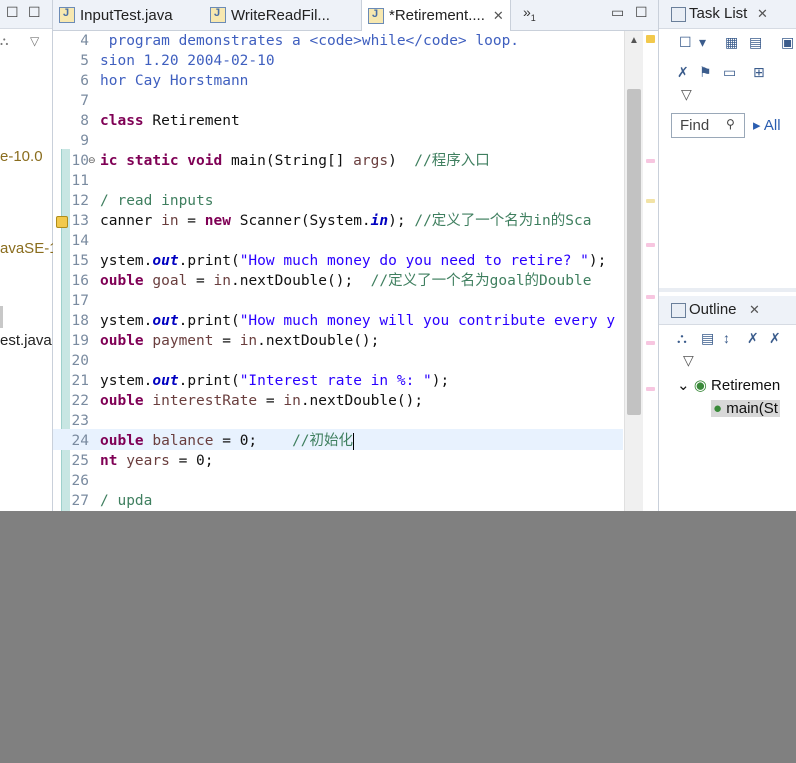  I want to click on synchronize-icon: ⊞, so click(759, 72).